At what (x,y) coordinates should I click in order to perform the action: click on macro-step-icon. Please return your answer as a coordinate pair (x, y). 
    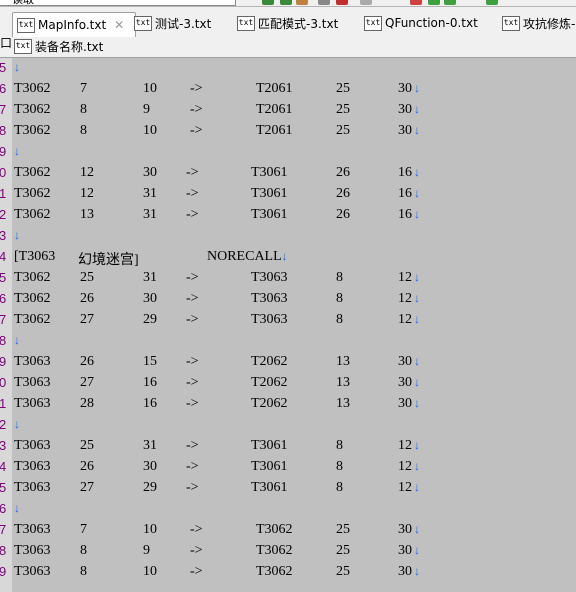
    Looking at the image, I should click on (450, 2).